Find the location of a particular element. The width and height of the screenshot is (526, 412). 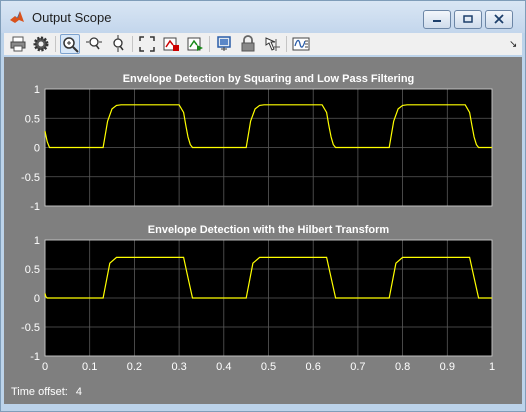

x-tick-label: 0.9 is located at coordinates (447, 367).